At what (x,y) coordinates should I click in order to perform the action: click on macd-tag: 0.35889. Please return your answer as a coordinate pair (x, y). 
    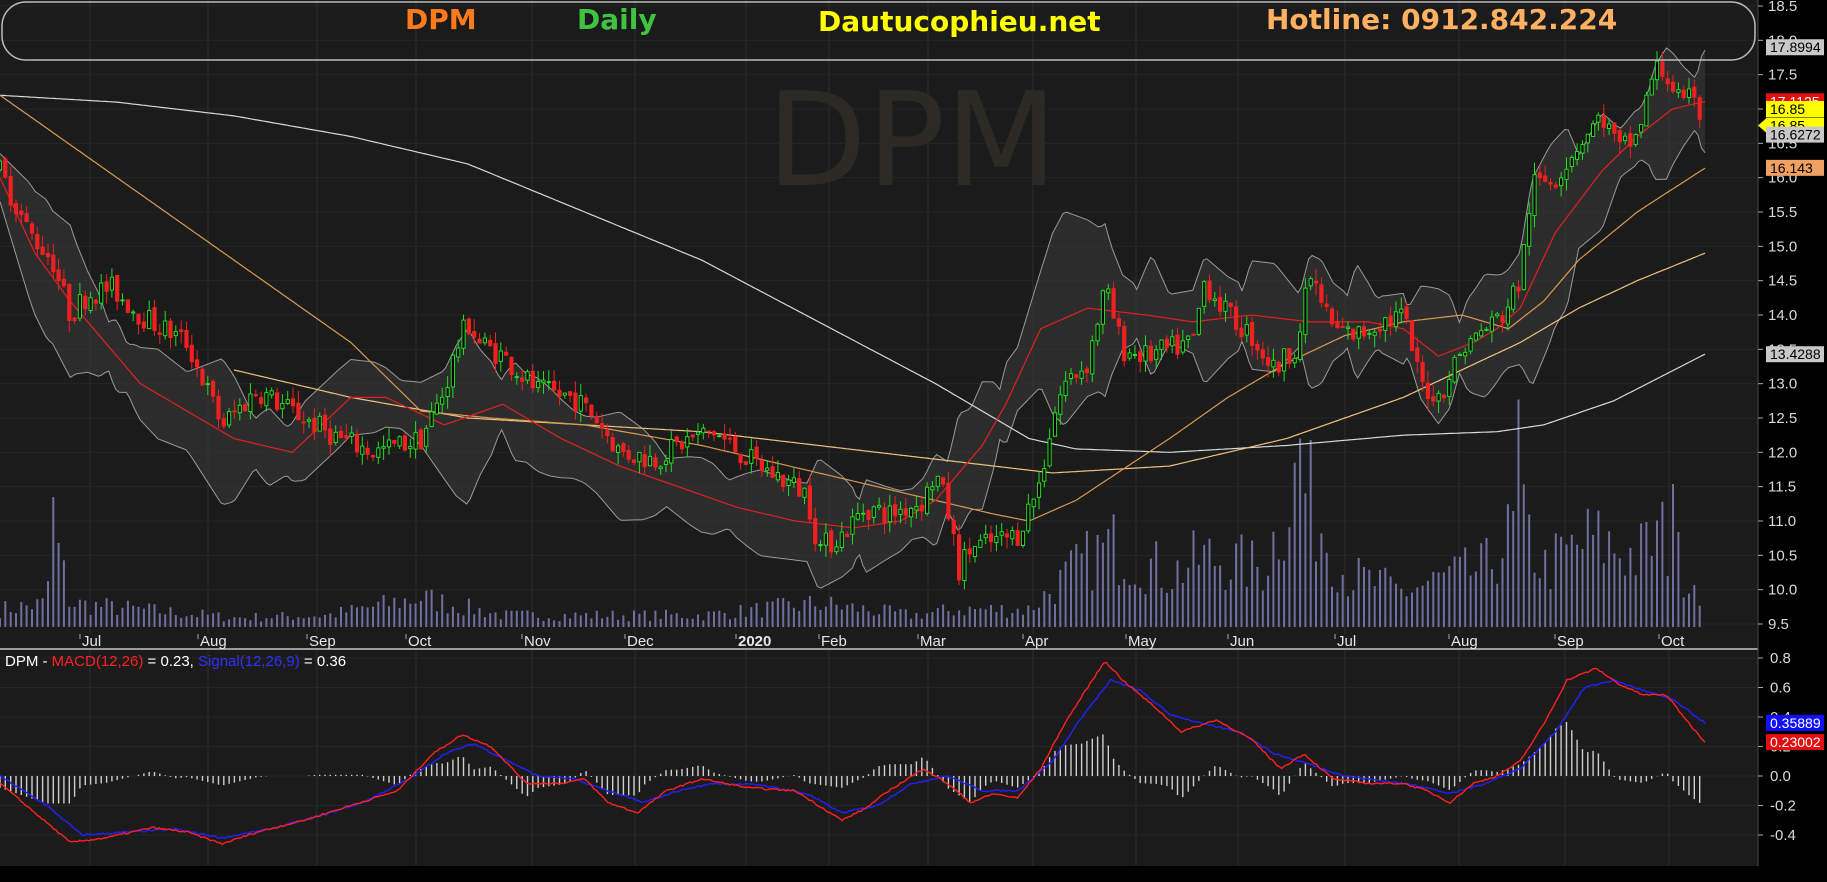
    Looking at the image, I should click on (1795, 722).